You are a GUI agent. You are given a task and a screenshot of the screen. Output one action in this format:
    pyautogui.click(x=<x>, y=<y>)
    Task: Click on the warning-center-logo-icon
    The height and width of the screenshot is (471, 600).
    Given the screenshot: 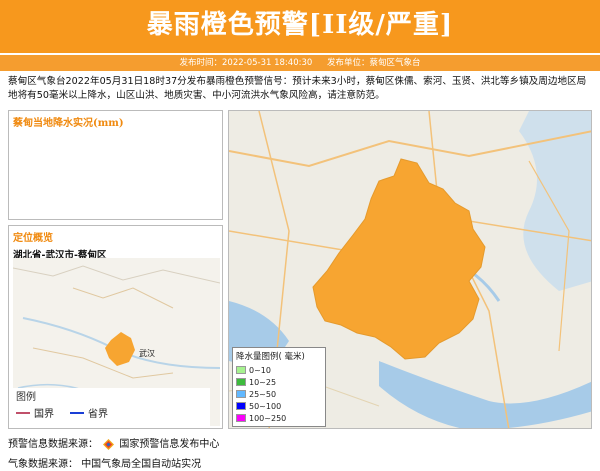 What is the action you would take?
    pyautogui.click(x=109, y=444)
    